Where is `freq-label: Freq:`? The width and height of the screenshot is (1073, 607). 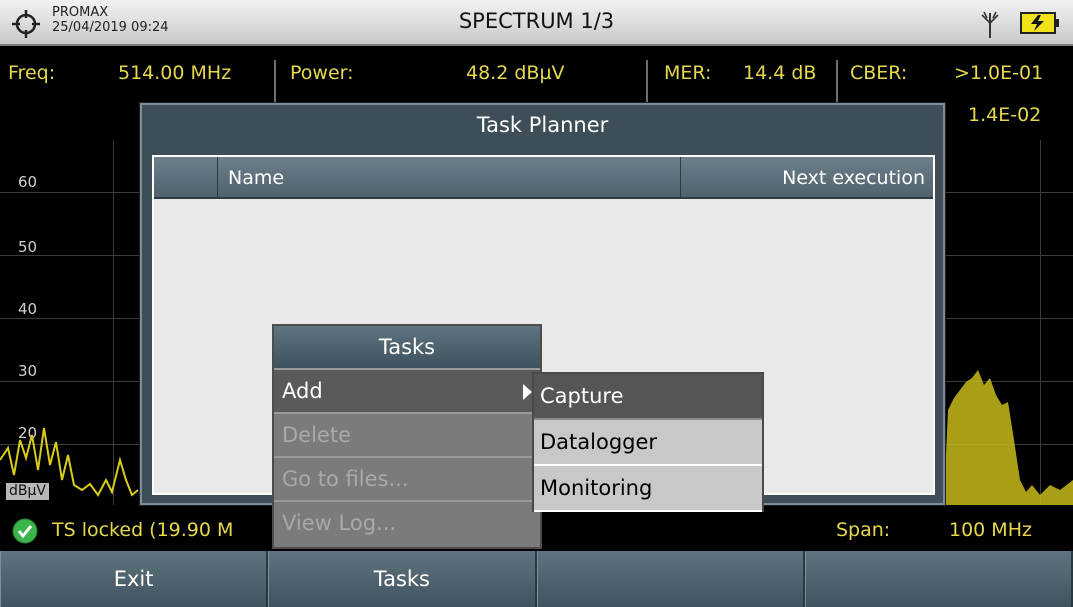
freq-label: Freq: is located at coordinates (32, 73).